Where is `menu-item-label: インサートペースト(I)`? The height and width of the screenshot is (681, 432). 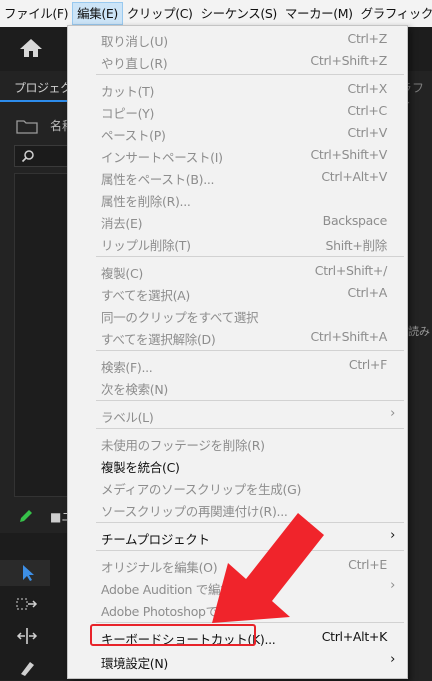 menu-item-label: インサートペースト(I) is located at coordinates (162, 157).